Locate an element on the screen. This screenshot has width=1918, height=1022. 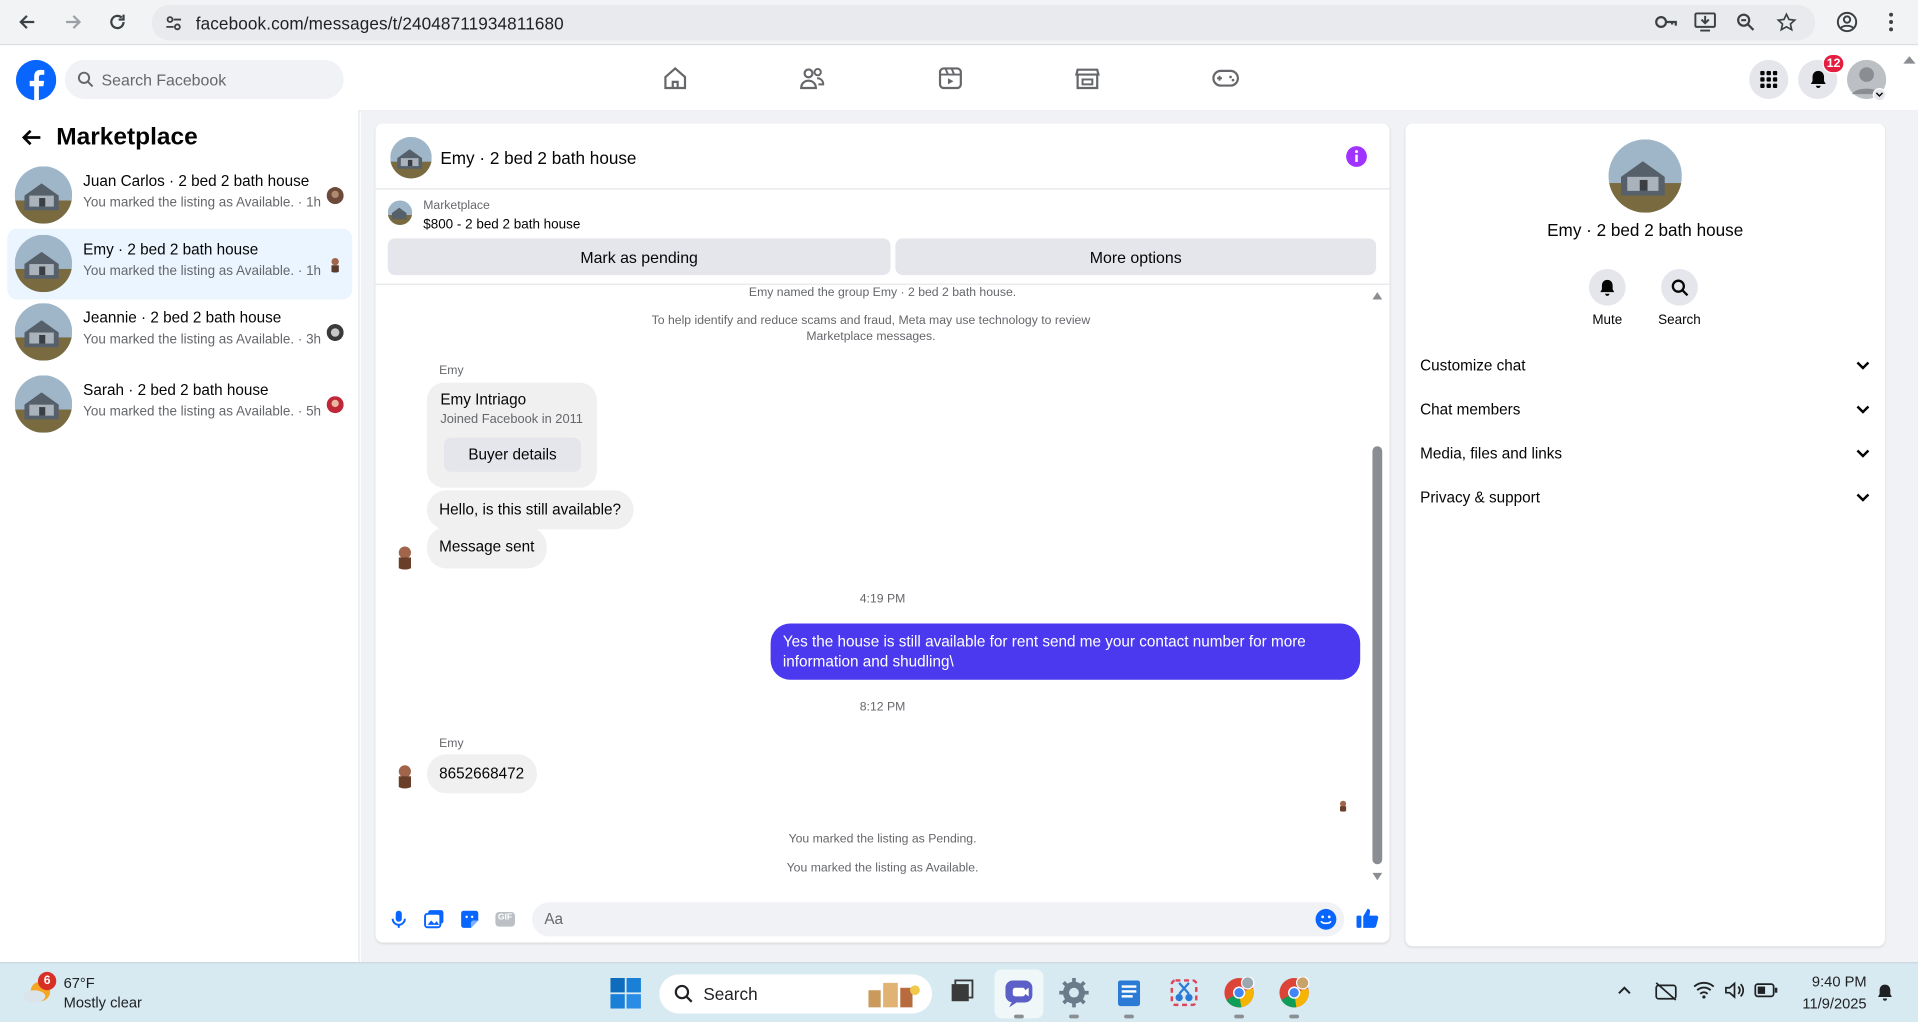
sender-avatar is located at coordinates (405, 556).